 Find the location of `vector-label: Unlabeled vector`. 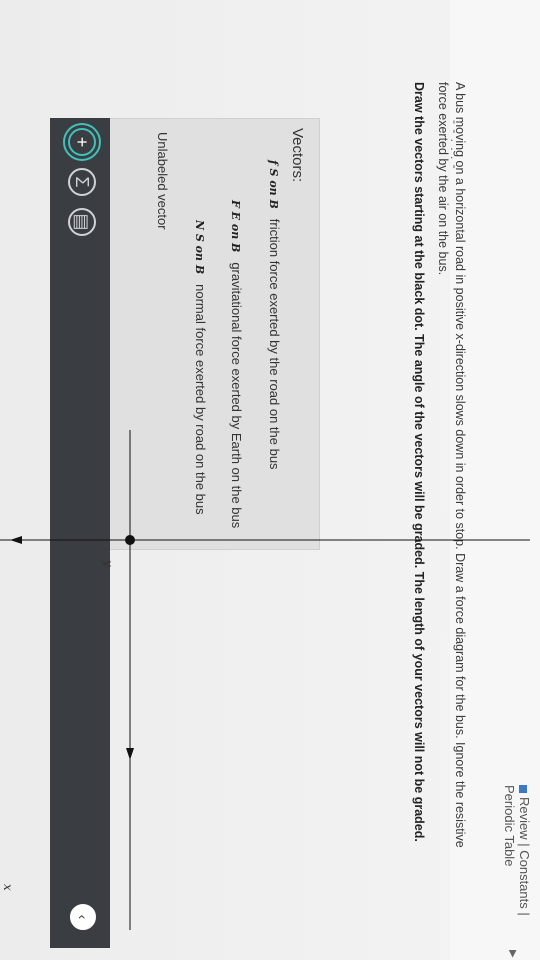

vector-label: Unlabeled vector is located at coordinates (162, 181).